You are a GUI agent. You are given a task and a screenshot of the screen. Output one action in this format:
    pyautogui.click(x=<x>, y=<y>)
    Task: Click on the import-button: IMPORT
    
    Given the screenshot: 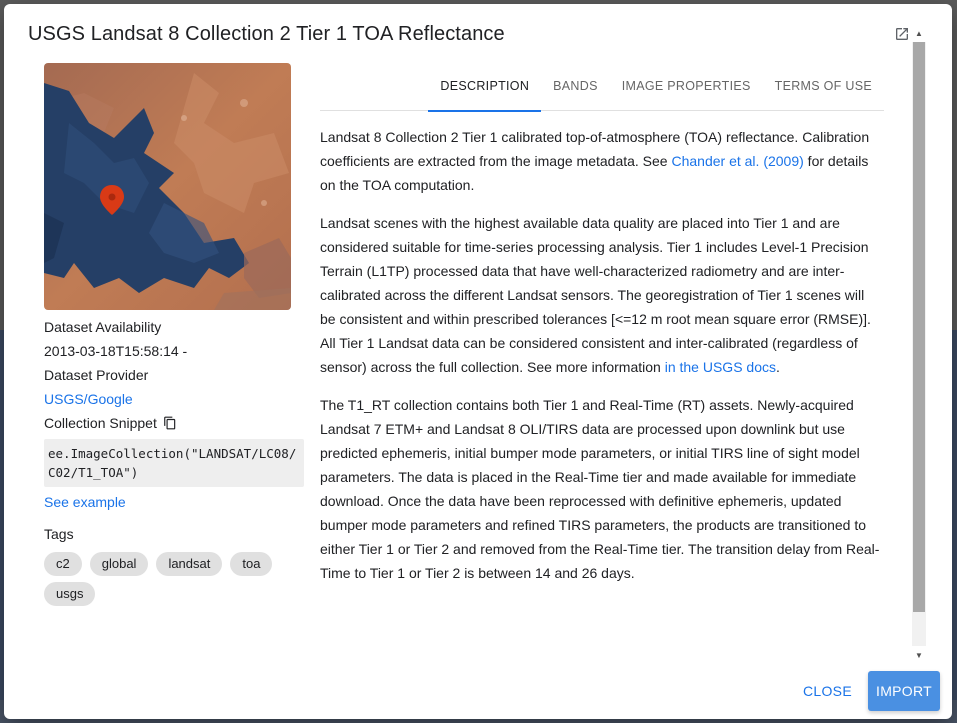 What is the action you would take?
    pyautogui.click(x=904, y=691)
    